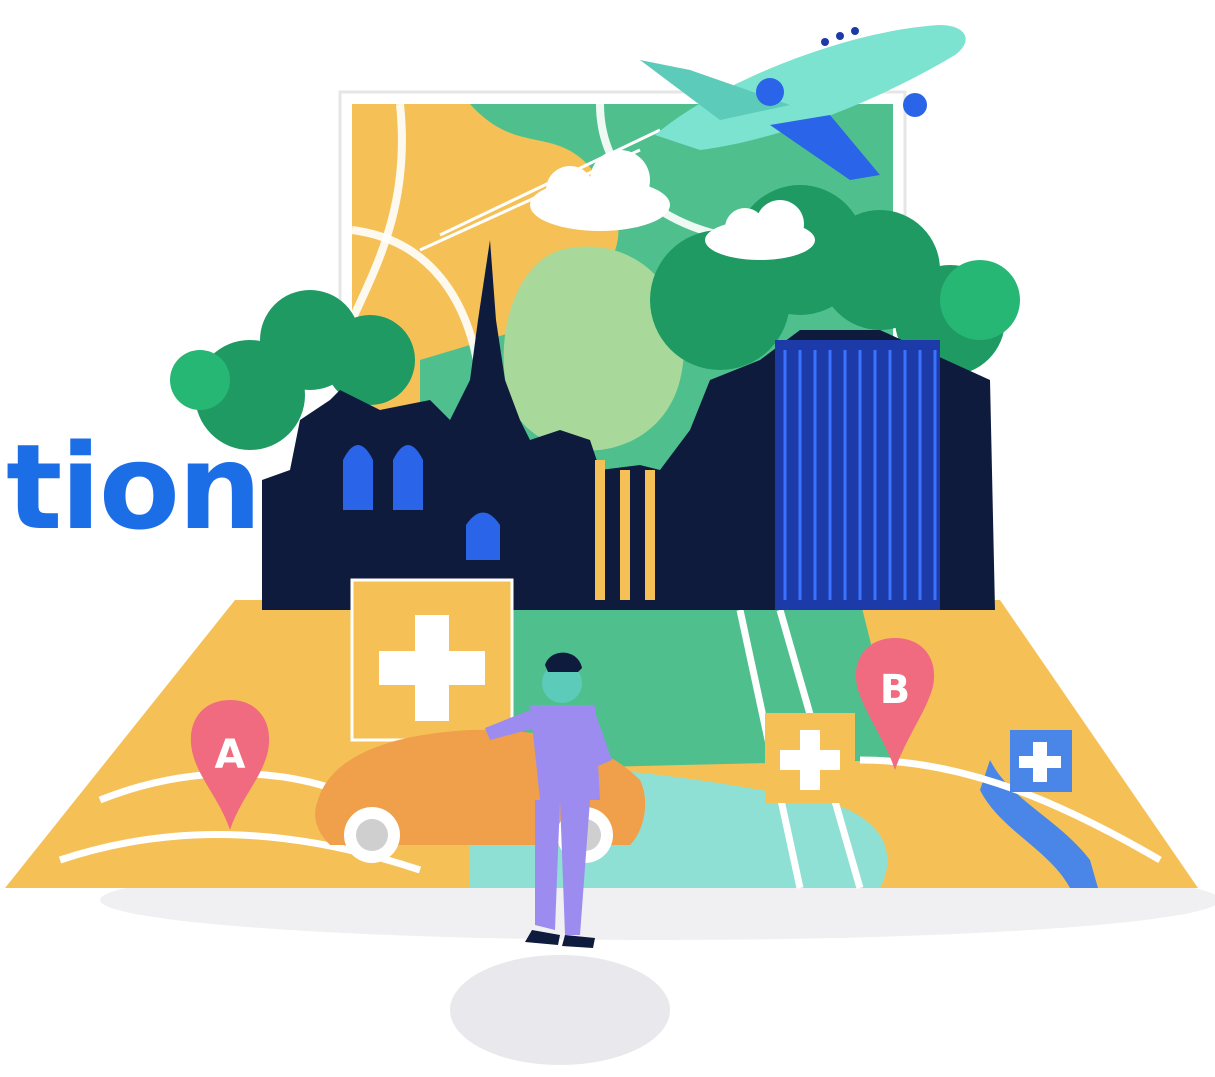 Image resolution: width=1215 pixels, height=1077 pixels. I want to click on pin-b-label: B, so click(895, 690).